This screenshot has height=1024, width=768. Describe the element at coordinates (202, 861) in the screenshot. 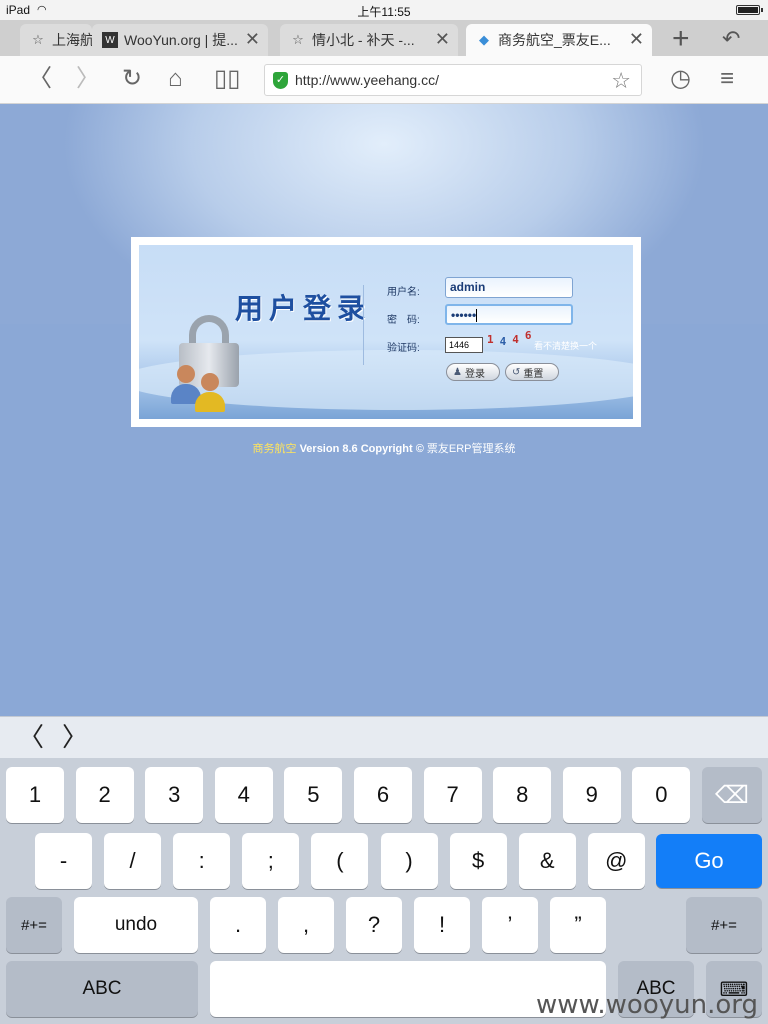

I see `keyboard-key: :` at that location.